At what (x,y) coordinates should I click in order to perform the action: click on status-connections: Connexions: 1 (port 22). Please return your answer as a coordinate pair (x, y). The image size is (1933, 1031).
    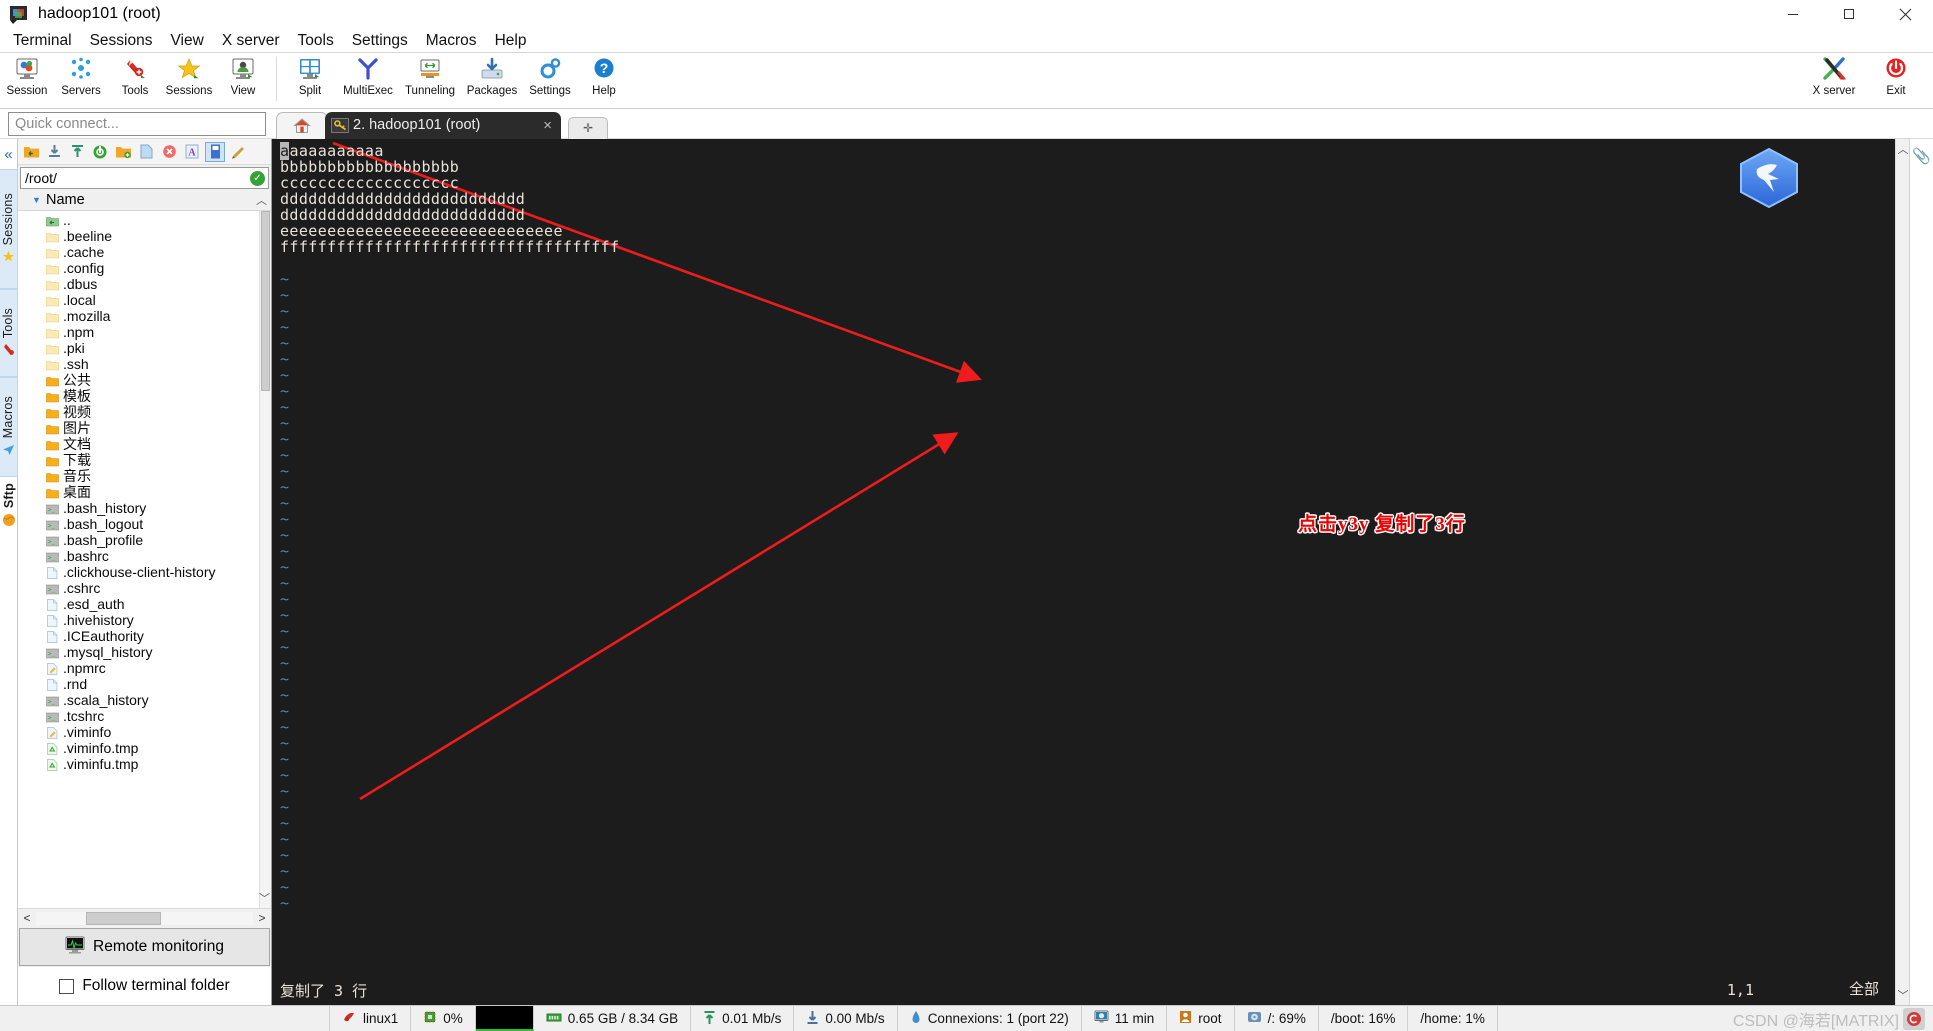
    Looking at the image, I should click on (990, 1018).